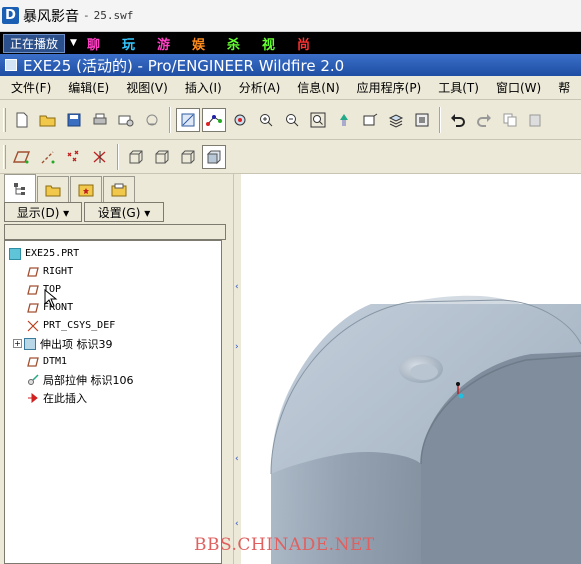 Image resolution: width=581 pixels, height=564 pixels. What do you see at coordinates (136, 157) in the screenshot?
I see `wireframe-icon` at bounding box center [136, 157].